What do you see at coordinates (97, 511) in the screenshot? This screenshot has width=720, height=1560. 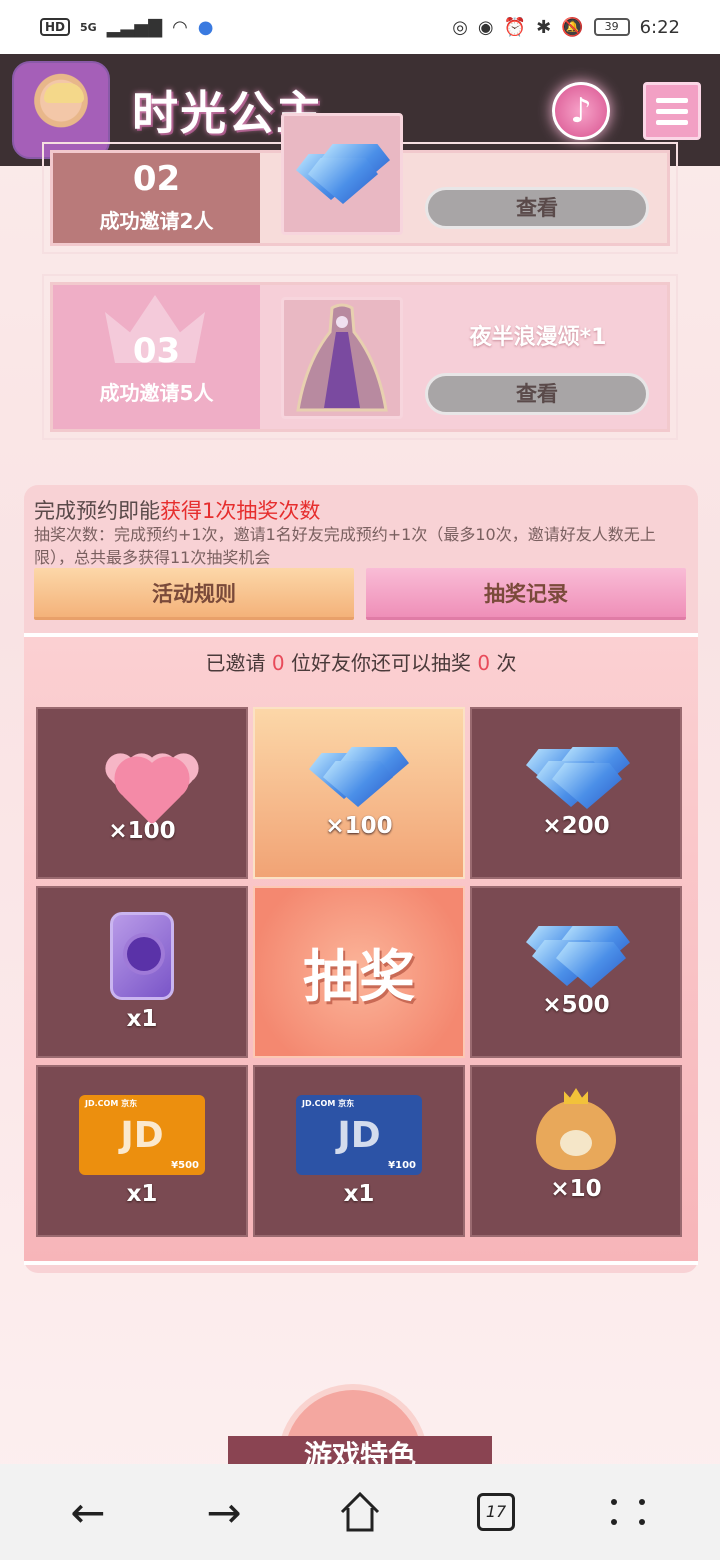 I see `lottery-title-prefix: 完成预约即能` at bounding box center [97, 511].